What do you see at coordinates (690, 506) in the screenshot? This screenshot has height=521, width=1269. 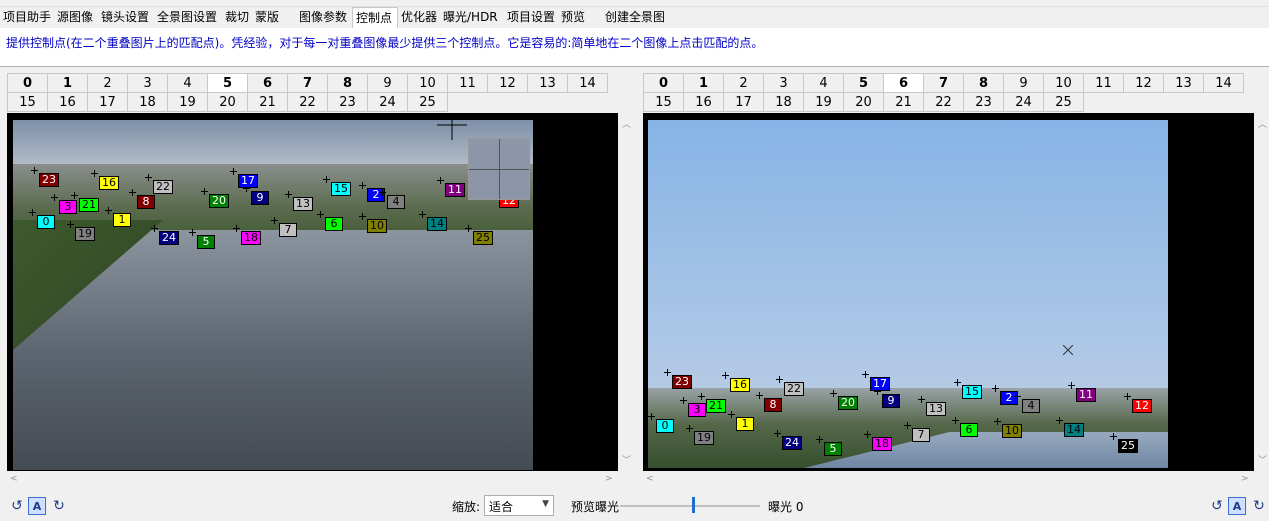 I see `exposure-slider-track` at bounding box center [690, 506].